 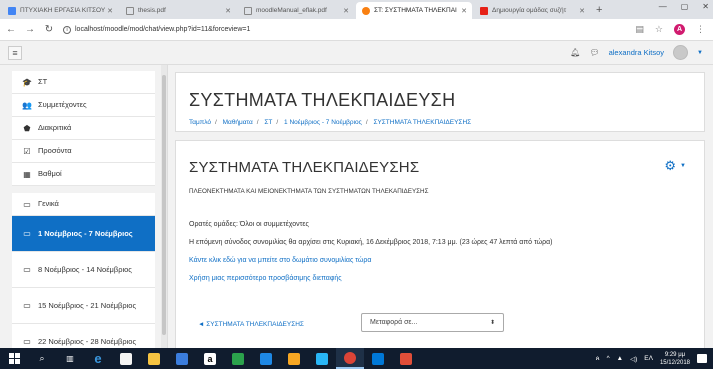 I want to click on edge-icon: e, so click(x=98, y=358).